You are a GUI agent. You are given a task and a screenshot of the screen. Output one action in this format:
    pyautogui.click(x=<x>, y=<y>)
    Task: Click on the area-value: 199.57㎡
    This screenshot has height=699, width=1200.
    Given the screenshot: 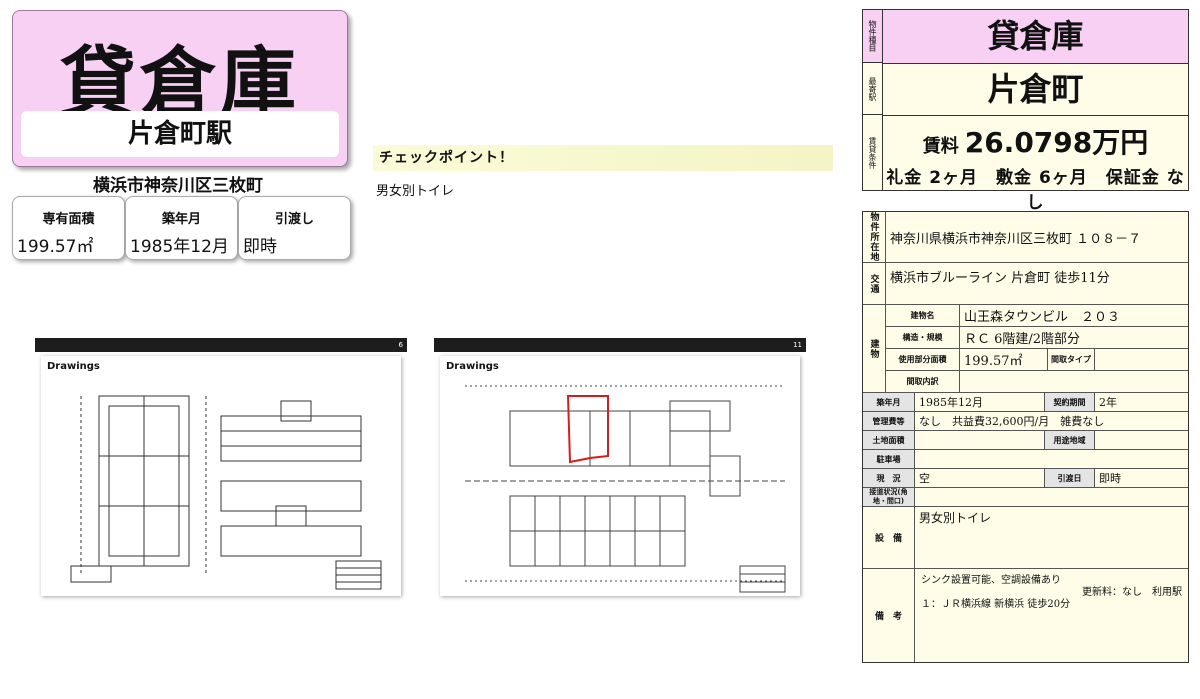 What is the action you would take?
    pyautogui.click(x=1004, y=360)
    